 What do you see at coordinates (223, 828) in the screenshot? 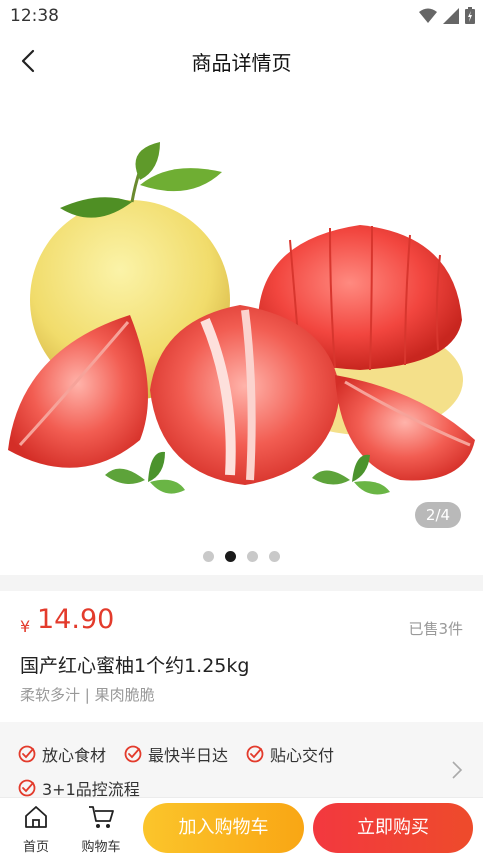
I see `add-to-cart-button: 加入购物车` at bounding box center [223, 828].